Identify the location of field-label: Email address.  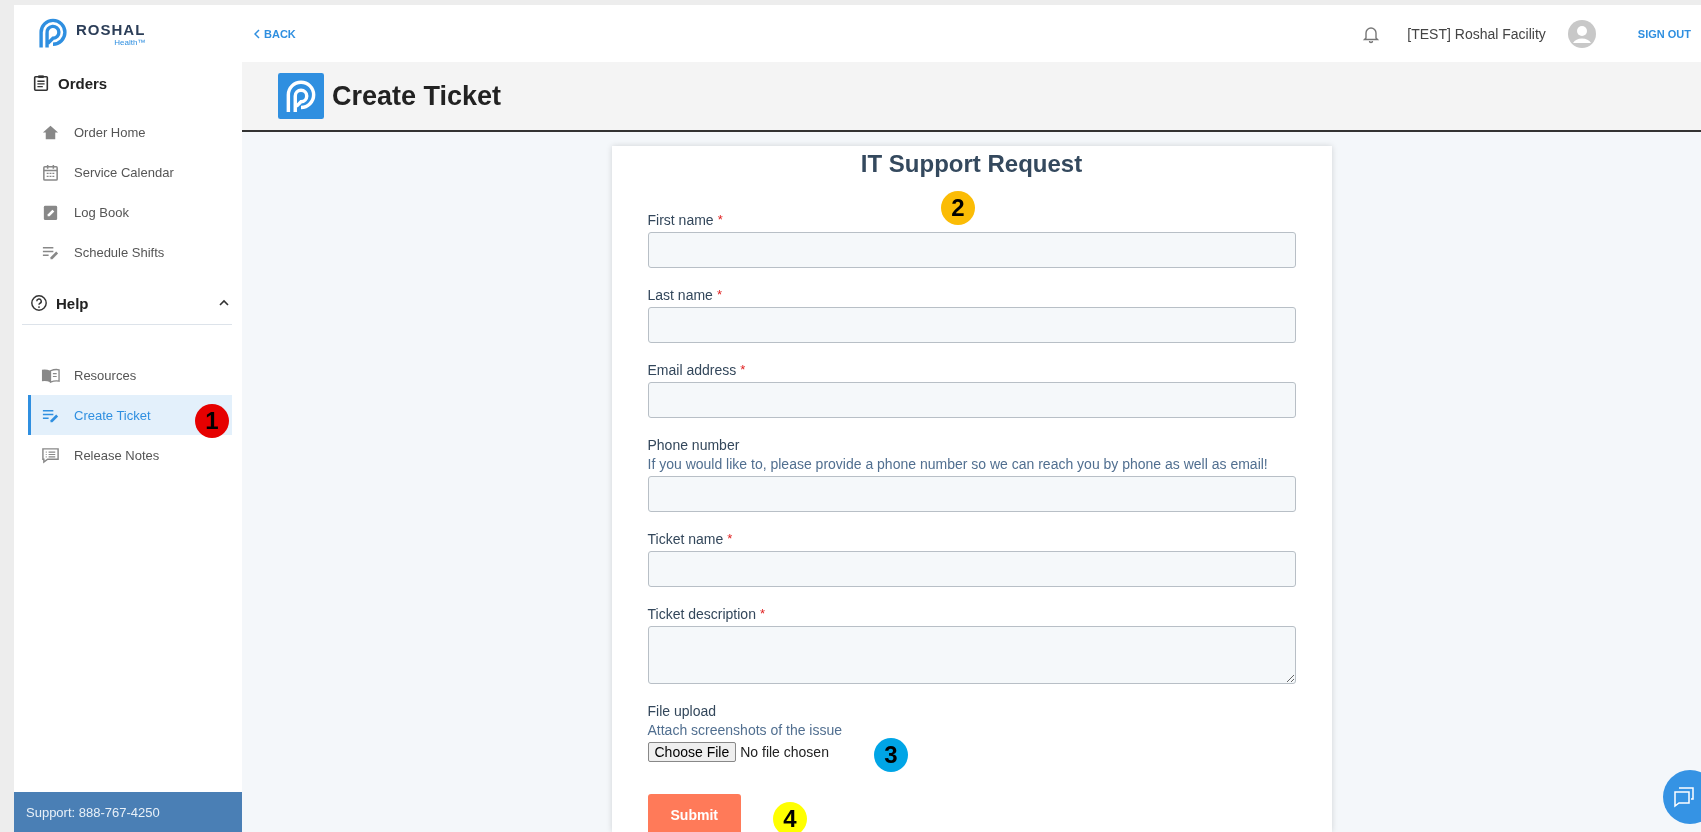
(692, 370).